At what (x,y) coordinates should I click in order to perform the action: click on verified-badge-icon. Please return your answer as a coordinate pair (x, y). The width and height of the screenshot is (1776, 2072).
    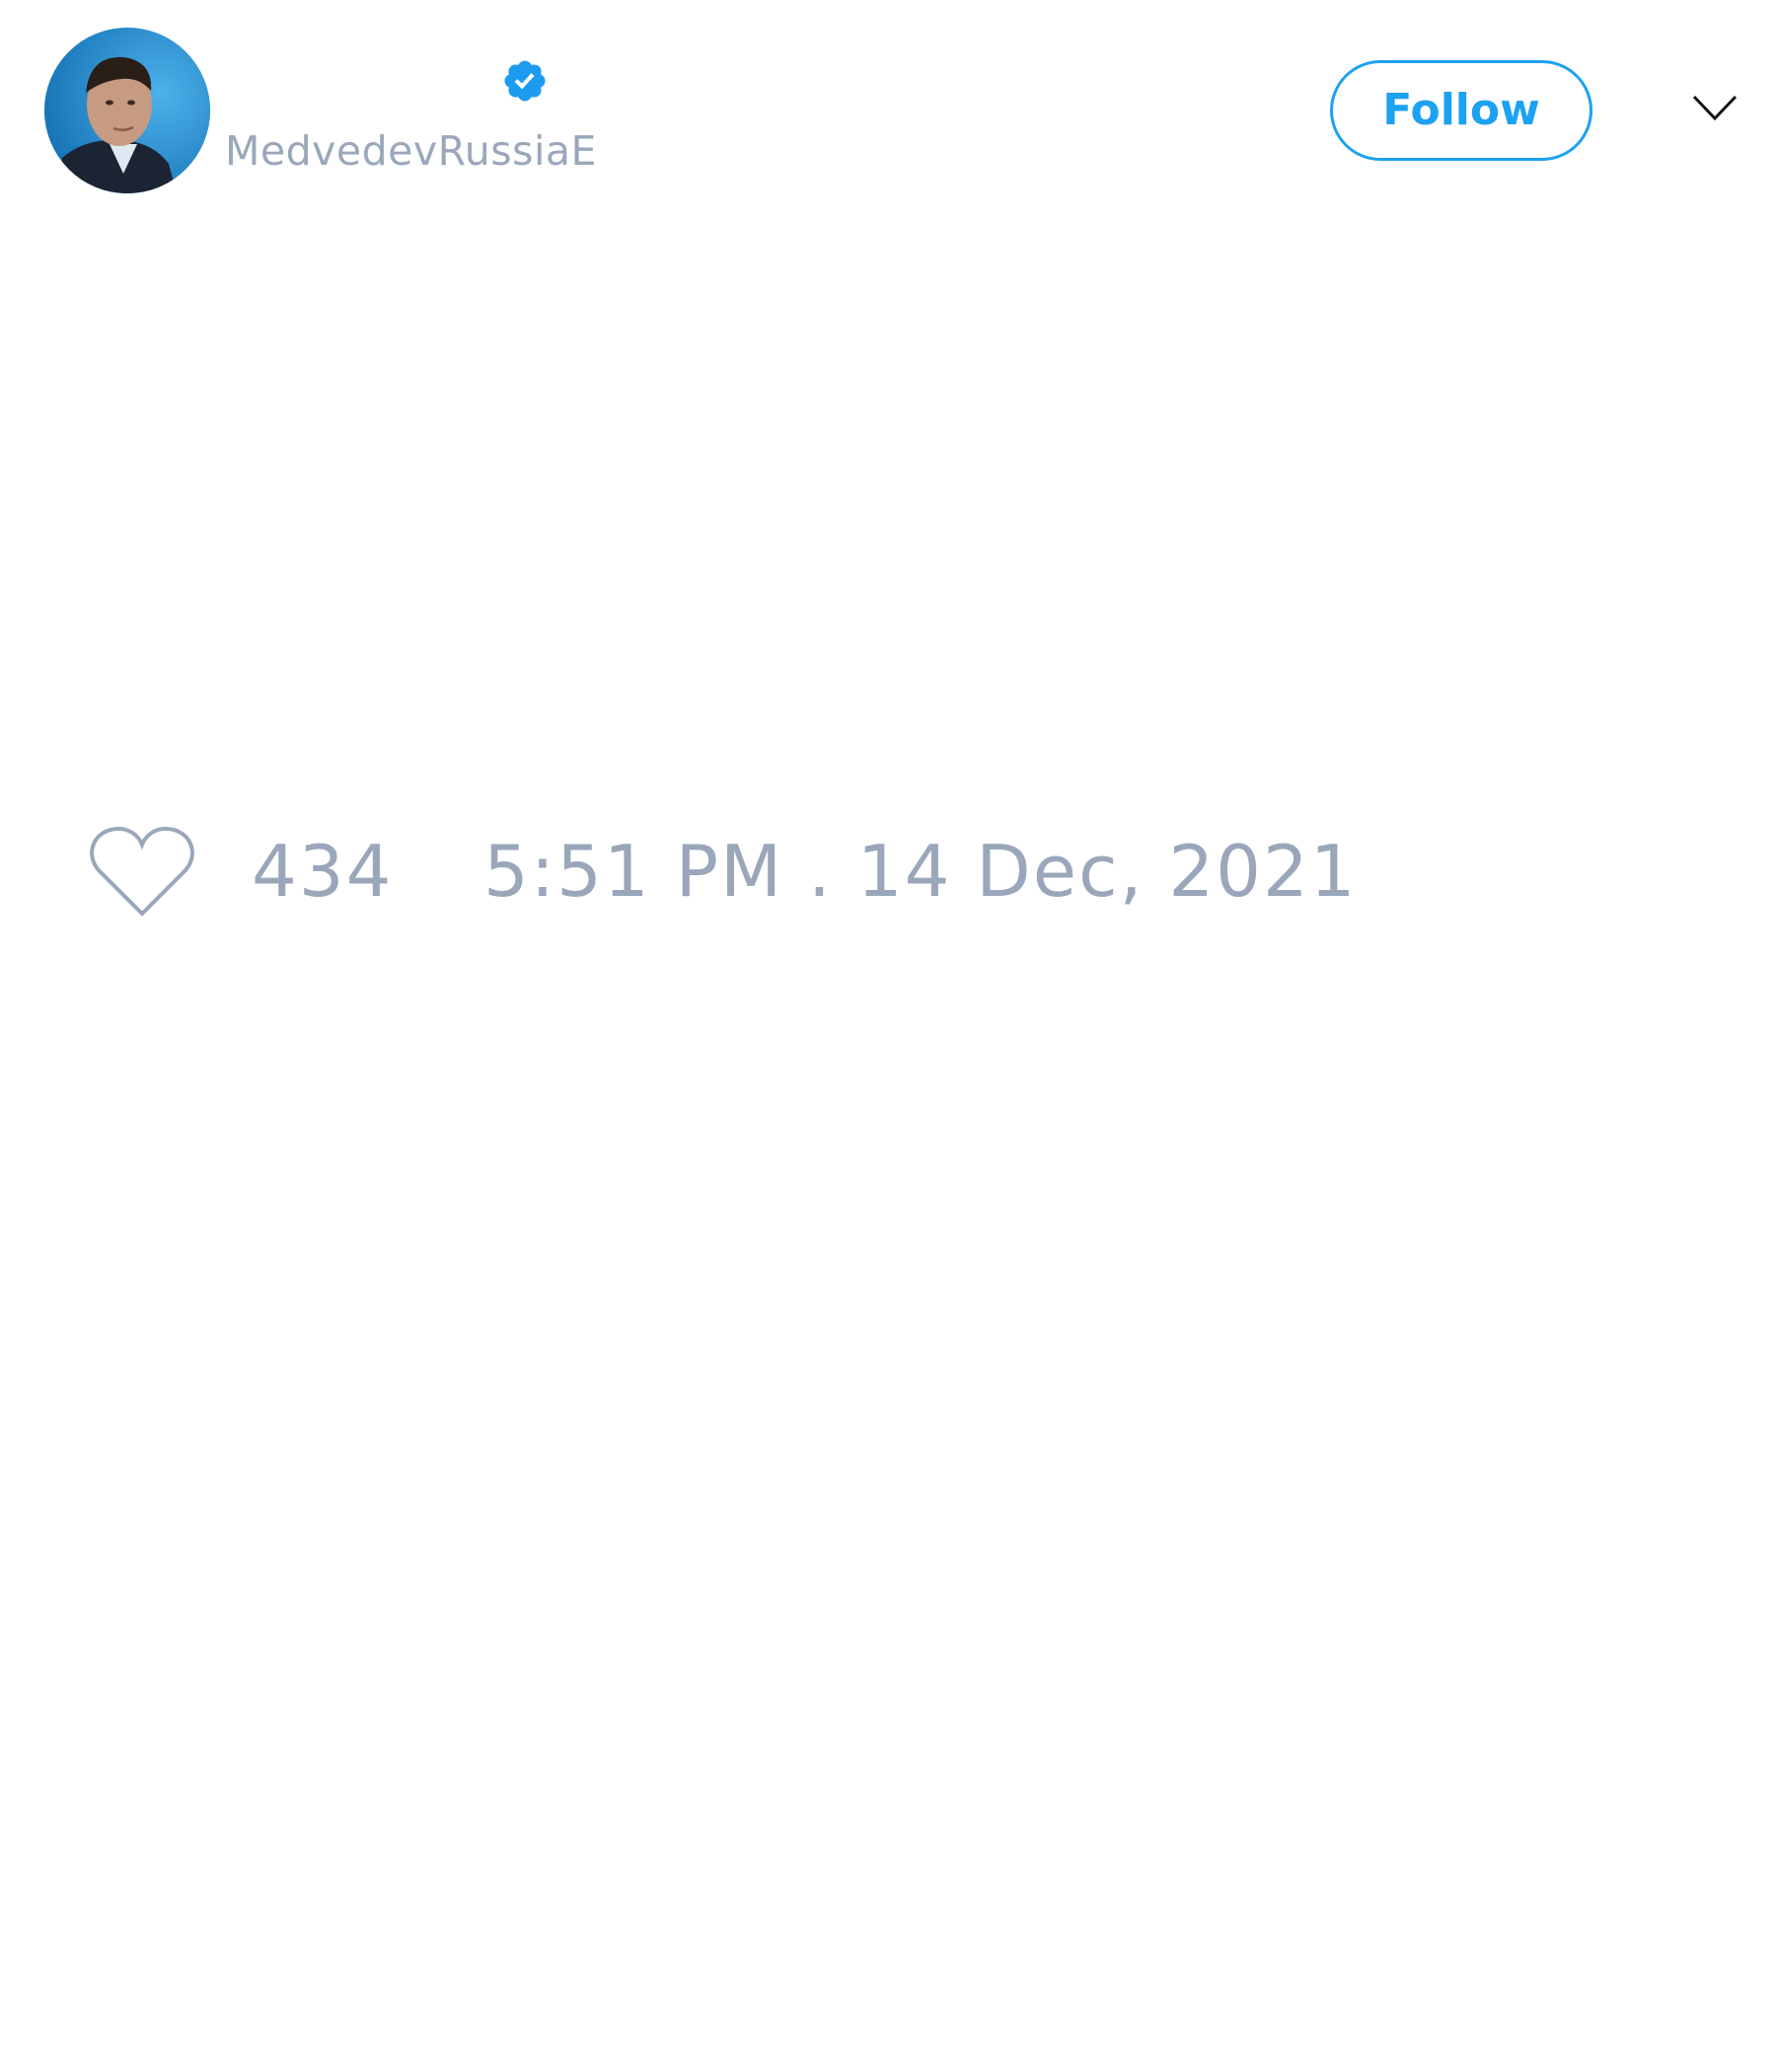
    Looking at the image, I should click on (525, 81).